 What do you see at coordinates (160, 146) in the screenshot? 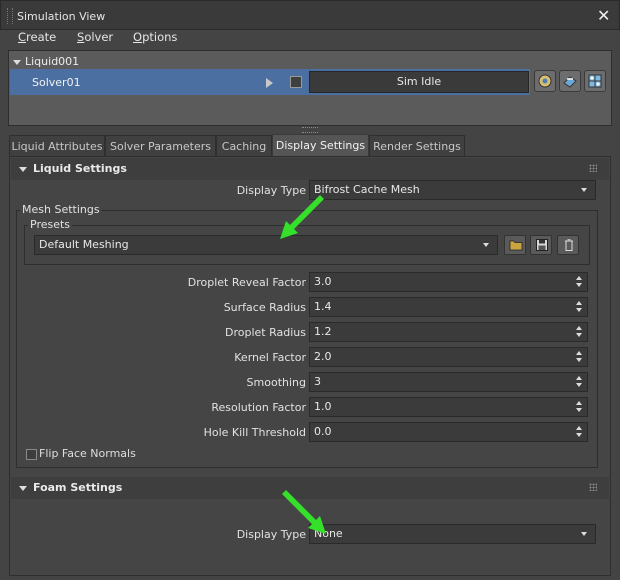
I see `tab-solver-parameters: Solver Parameters` at bounding box center [160, 146].